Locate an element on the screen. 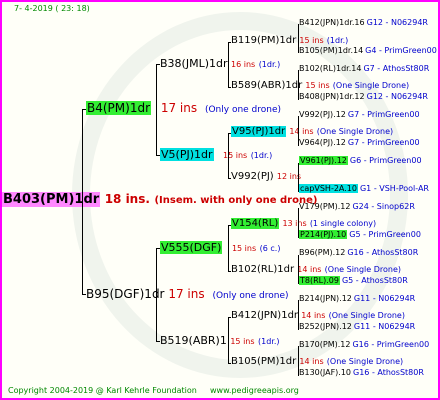  gen4-code: G24 - Sinop62R is located at coordinates (383, 206).